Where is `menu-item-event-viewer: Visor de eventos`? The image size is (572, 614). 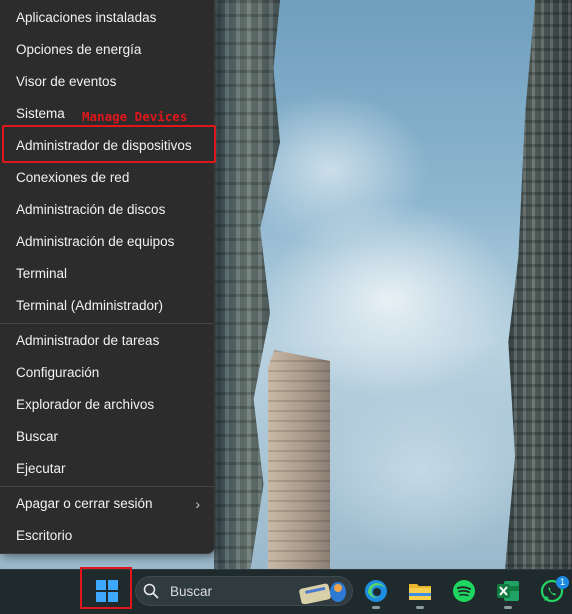
menu-item-event-viewer: Visor de eventos is located at coordinates (107, 82).